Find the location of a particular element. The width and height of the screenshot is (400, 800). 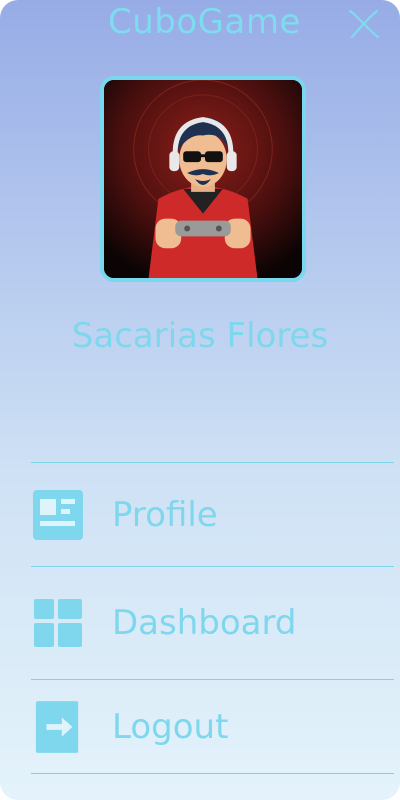

menu-item-label: Dashboard is located at coordinates (204, 623).